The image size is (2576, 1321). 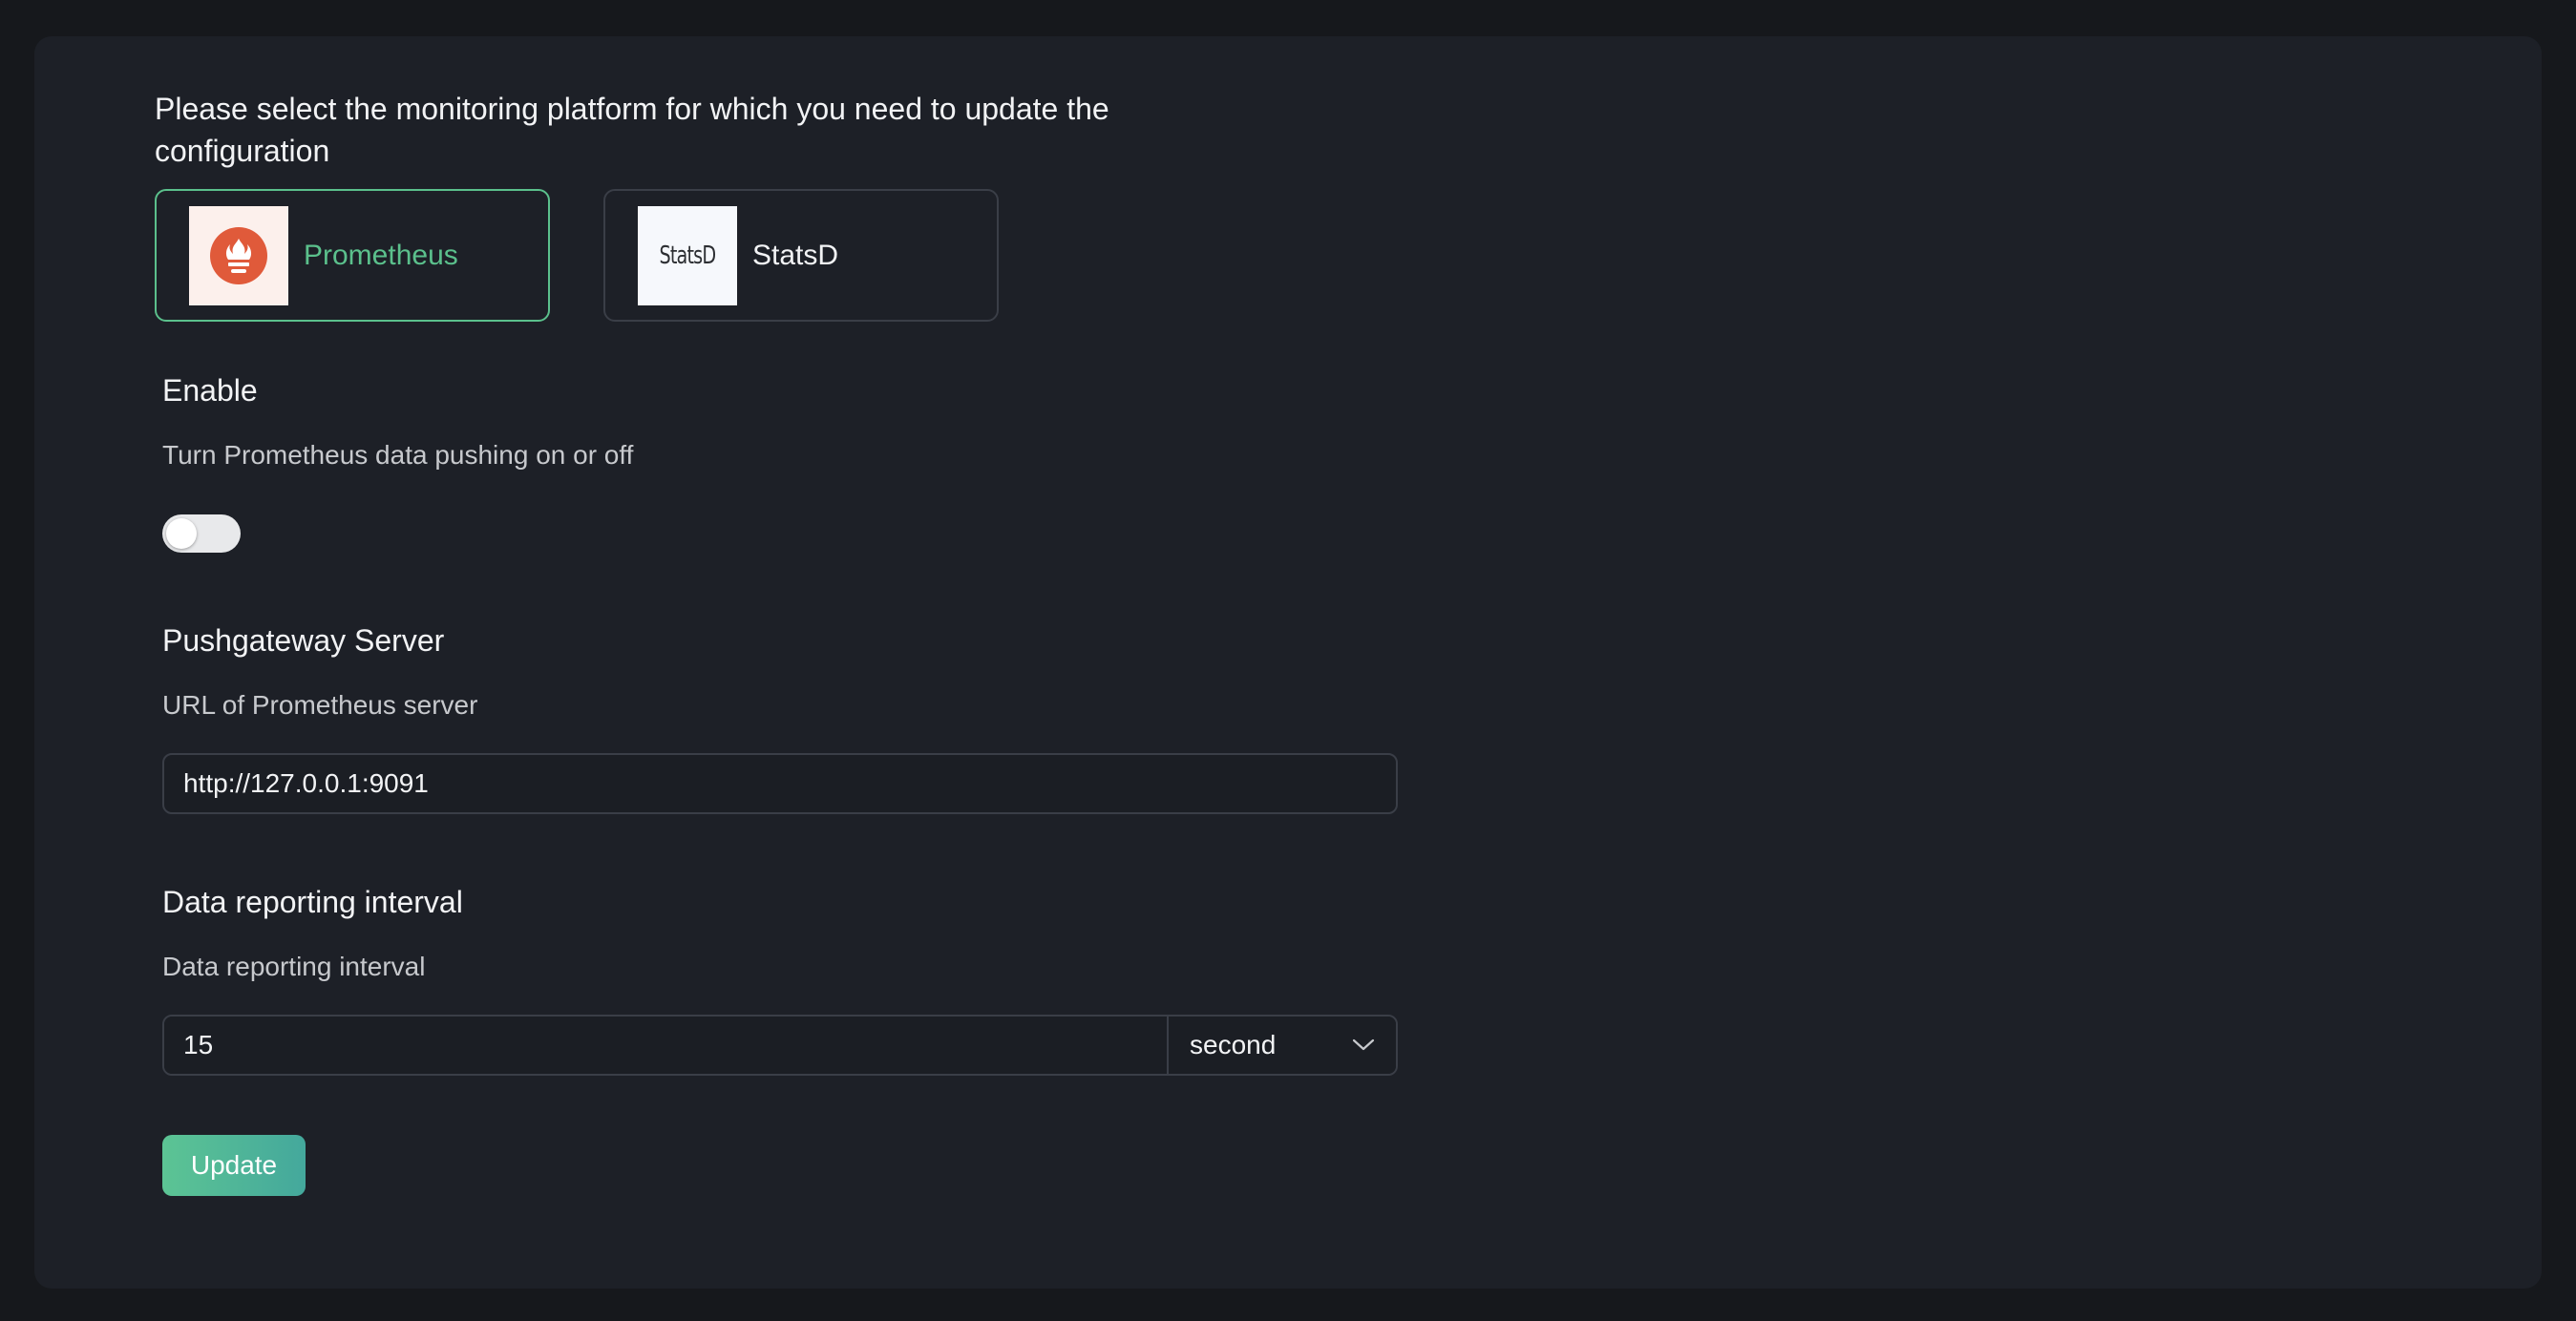 I want to click on pushgateway-title: Pushgateway Server, so click(x=303, y=640).